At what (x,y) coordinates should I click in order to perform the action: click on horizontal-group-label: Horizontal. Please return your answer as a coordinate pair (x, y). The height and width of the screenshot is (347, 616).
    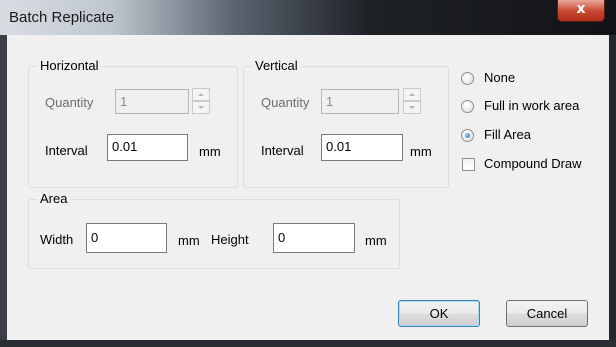
    Looking at the image, I should click on (69, 65).